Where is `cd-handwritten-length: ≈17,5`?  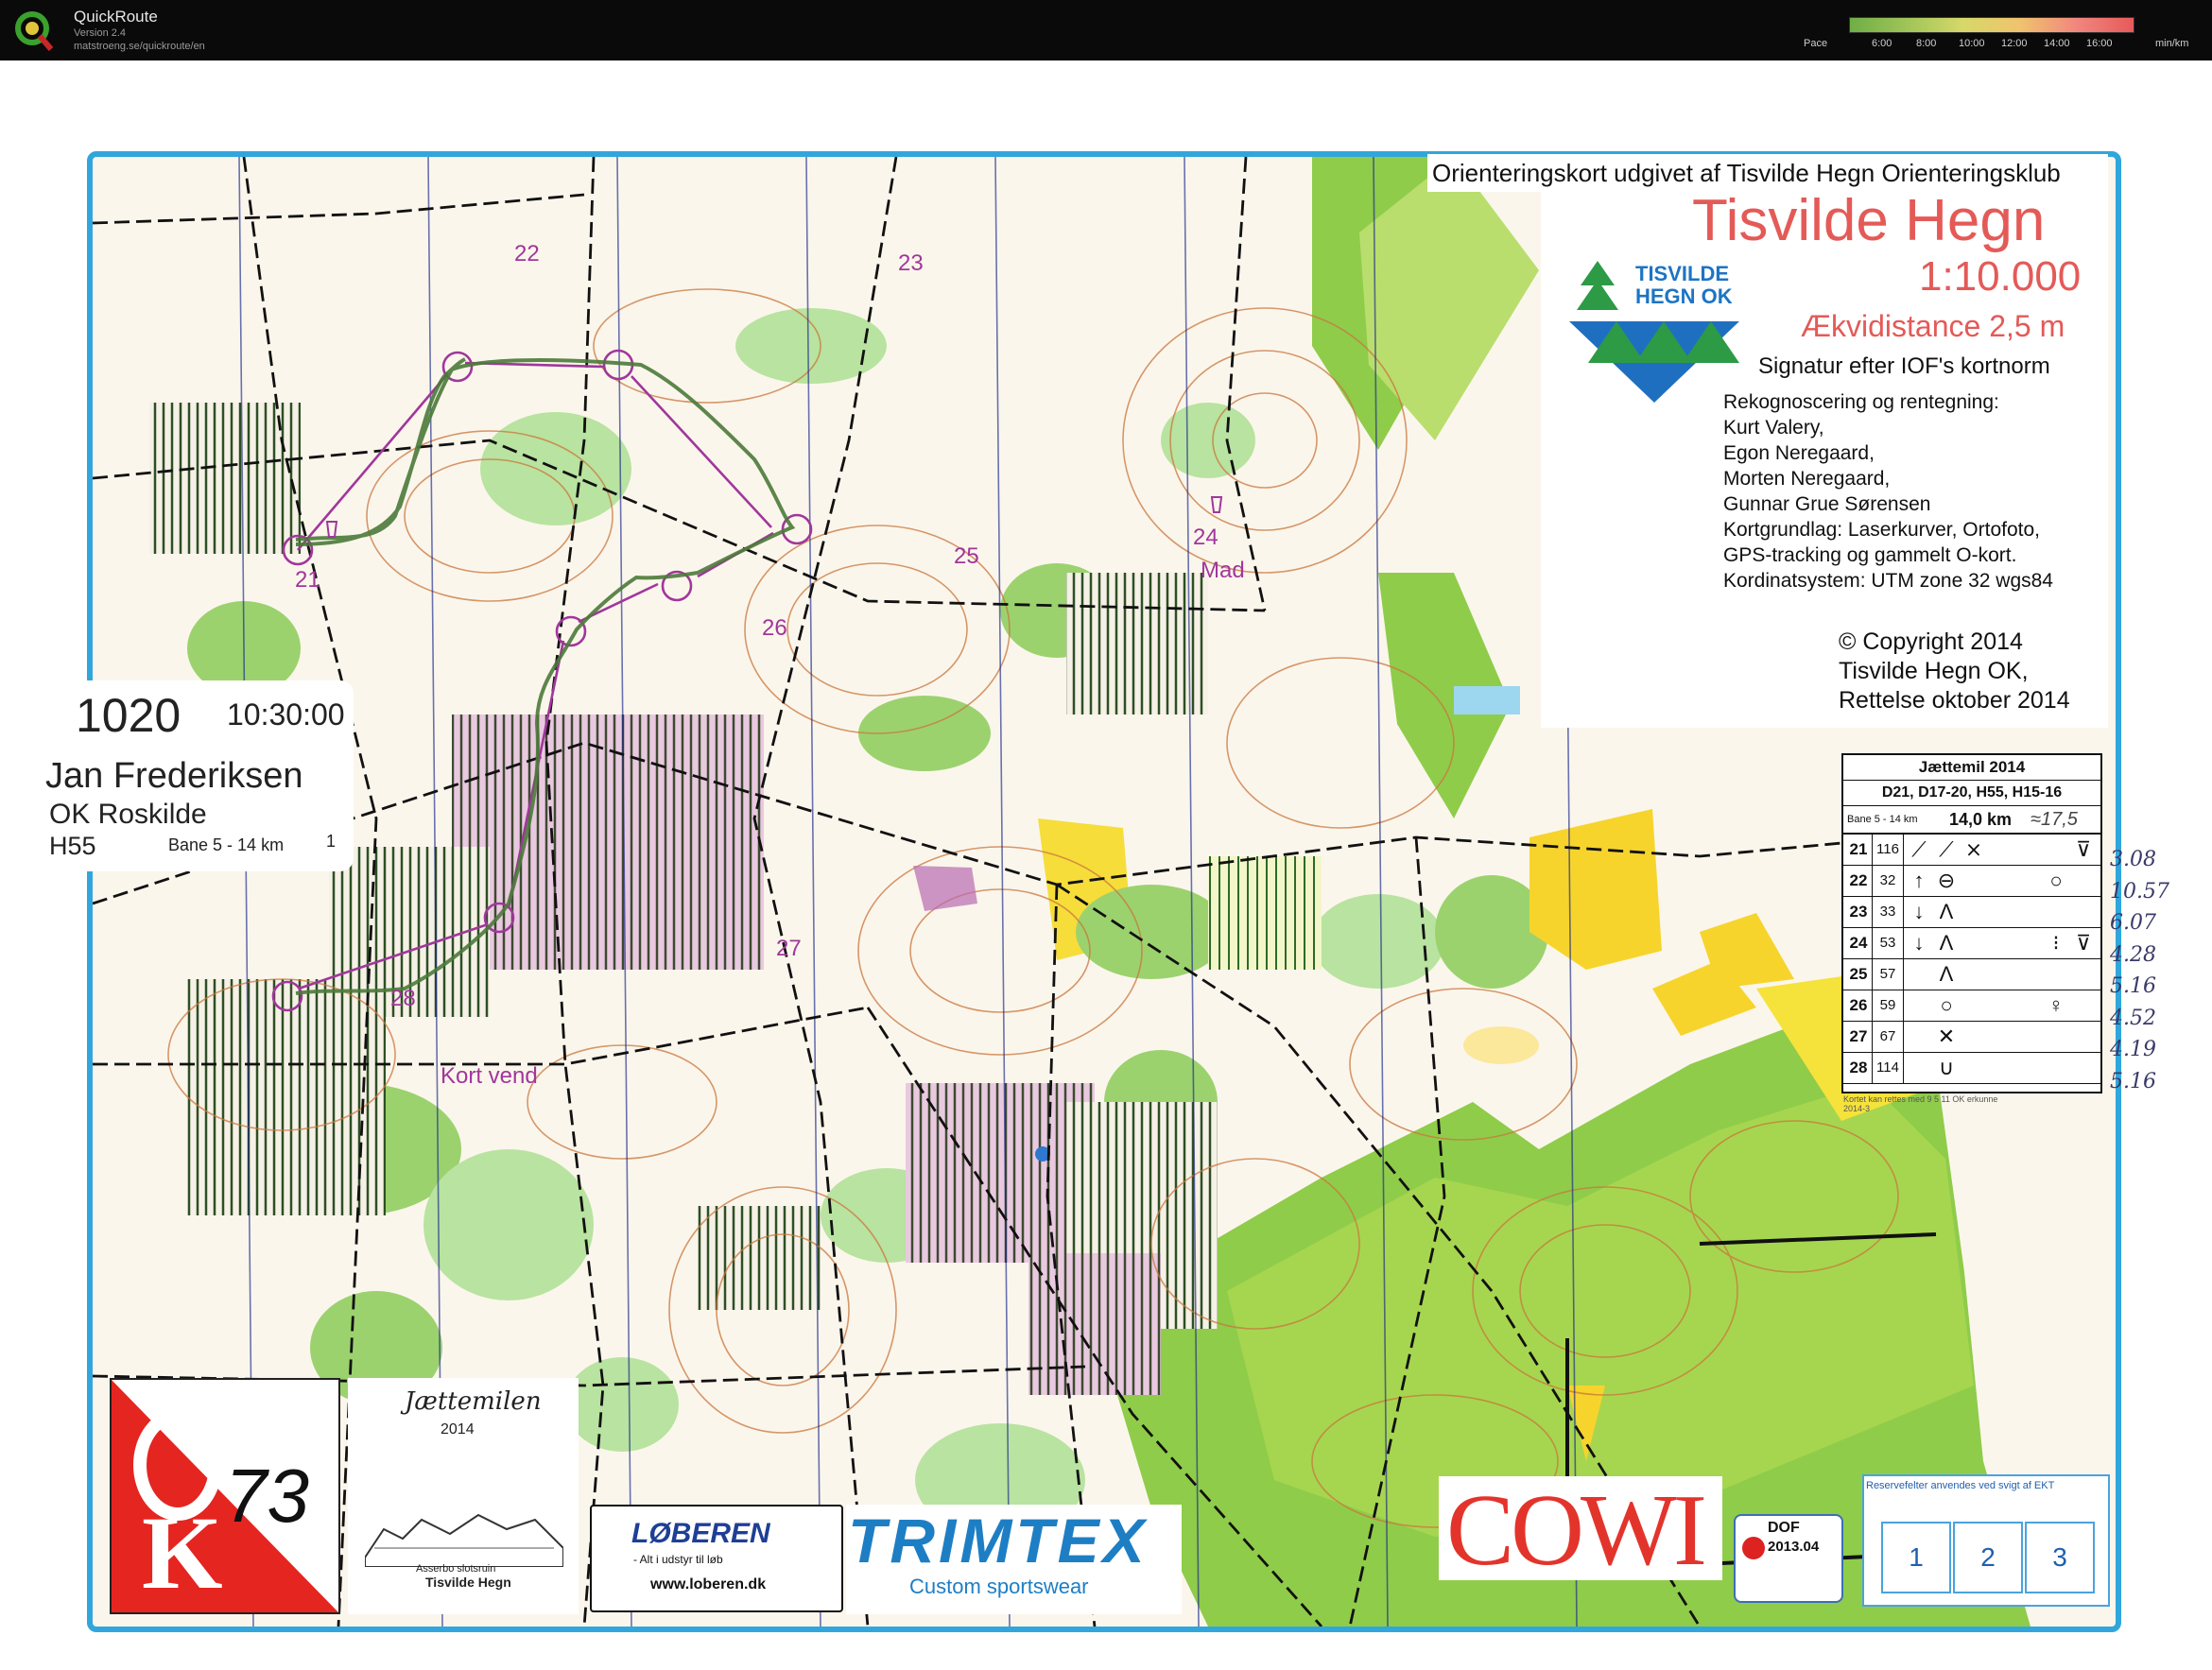
cd-handwritten-length: ≈17,5 is located at coordinates (2054, 820).